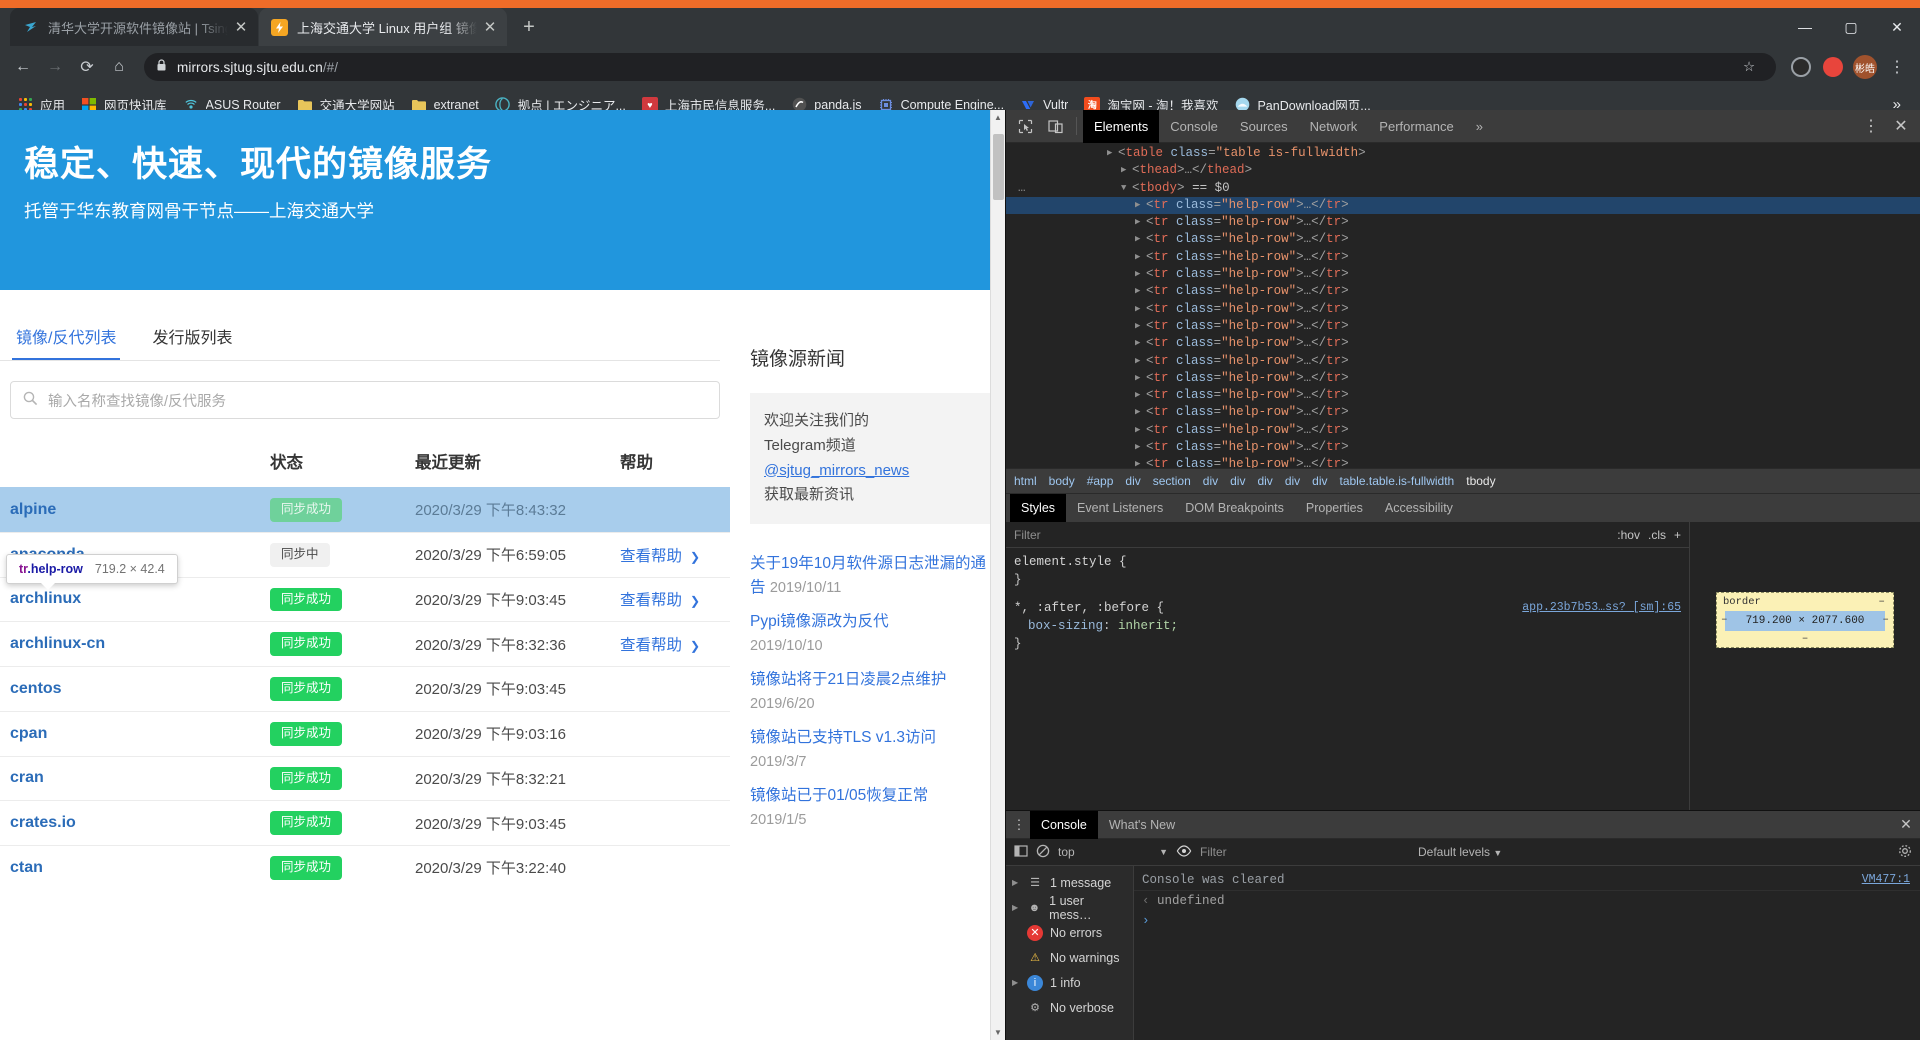 This screenshot has width=1920, height=1040. What do you see at coordinates (1064, 824) in the screenshot?
I see `drawer-tab-console: Console` at bounding box center [1064, 824].